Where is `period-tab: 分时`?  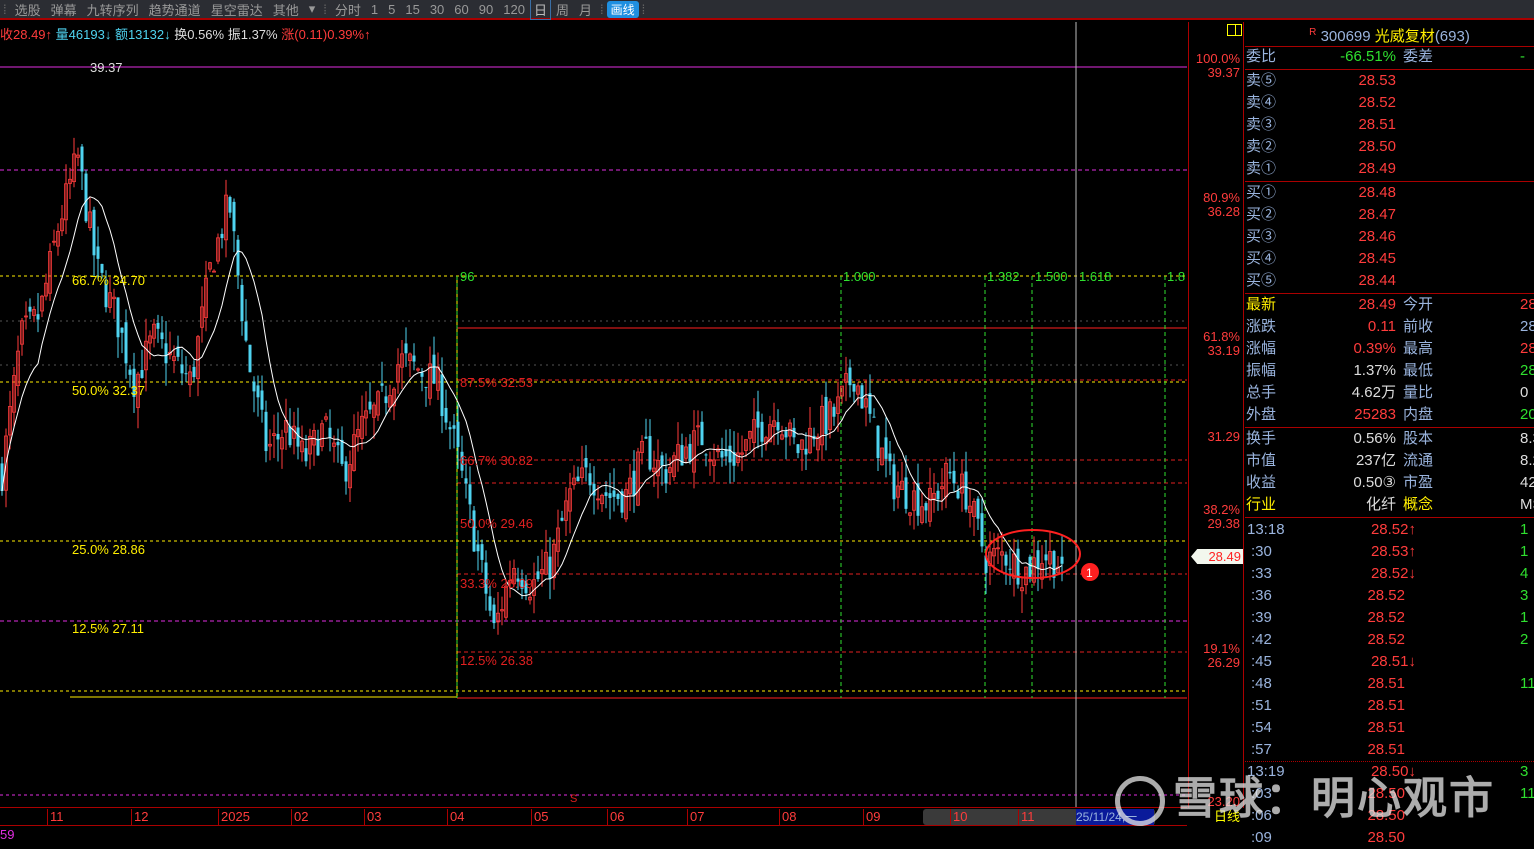
period-tab: 分时 is located at coordinates (348, 9).